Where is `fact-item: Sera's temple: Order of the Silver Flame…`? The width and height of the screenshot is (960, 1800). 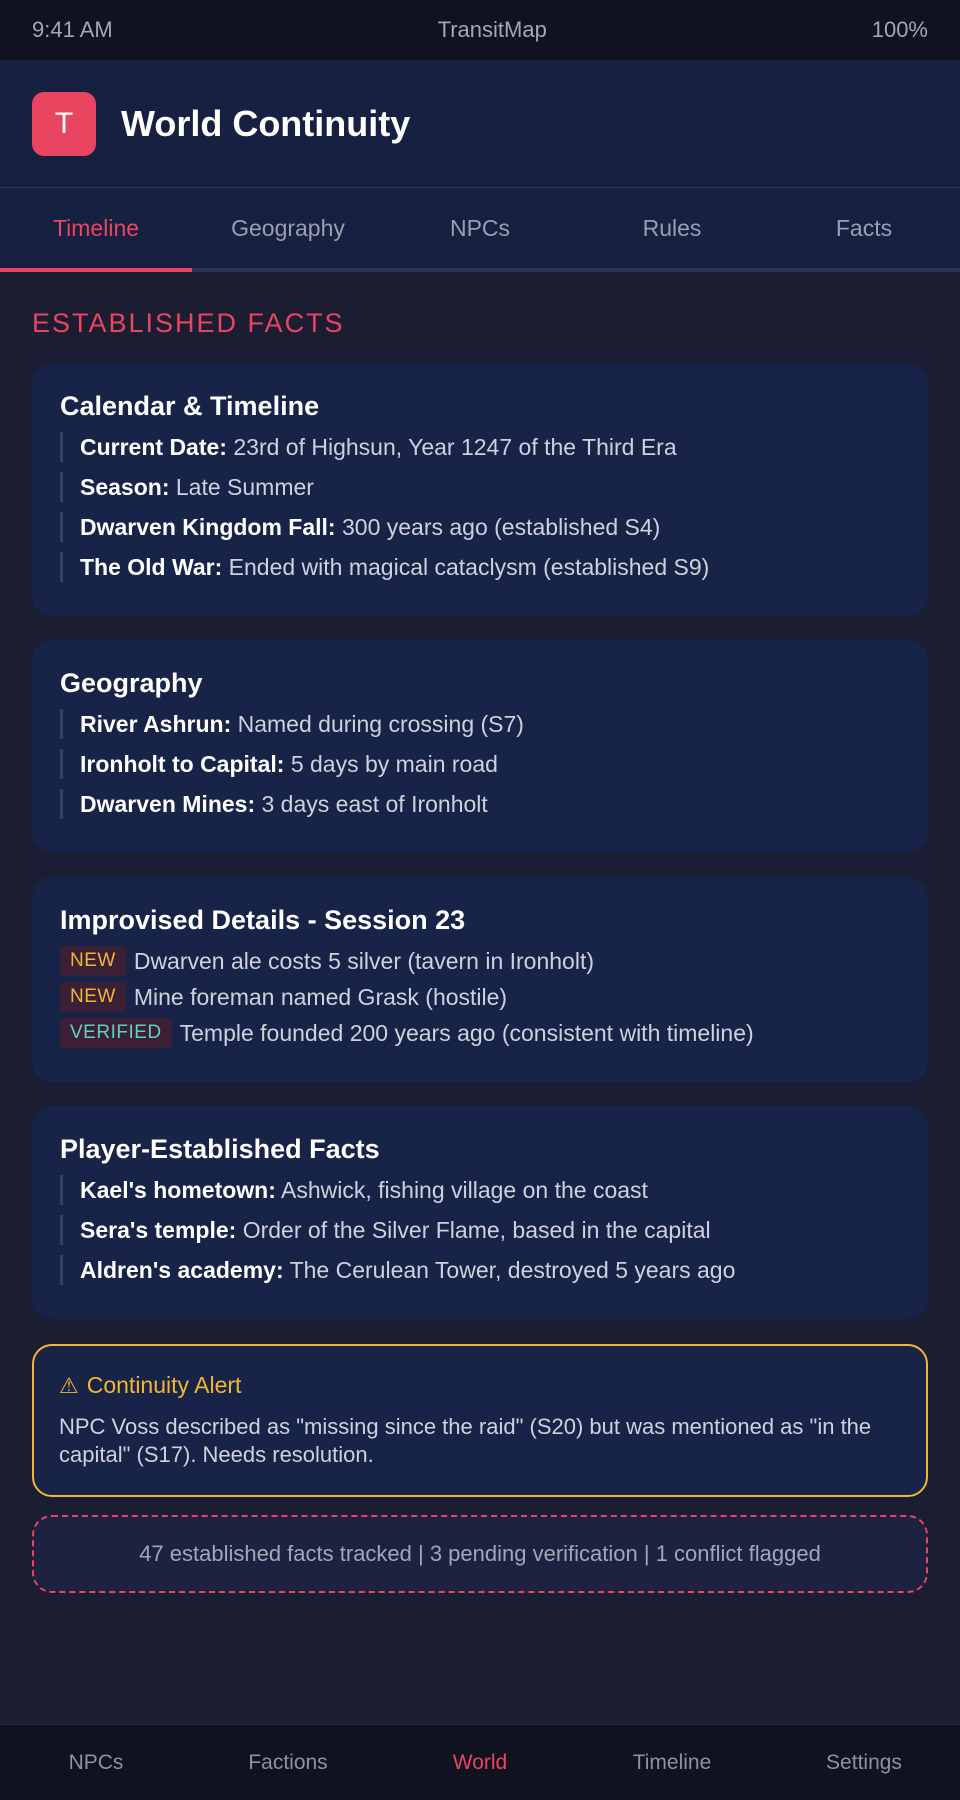
fact-item: Sera's temple: Order of the Silver Flame… is located at coordinates (480, 1230).